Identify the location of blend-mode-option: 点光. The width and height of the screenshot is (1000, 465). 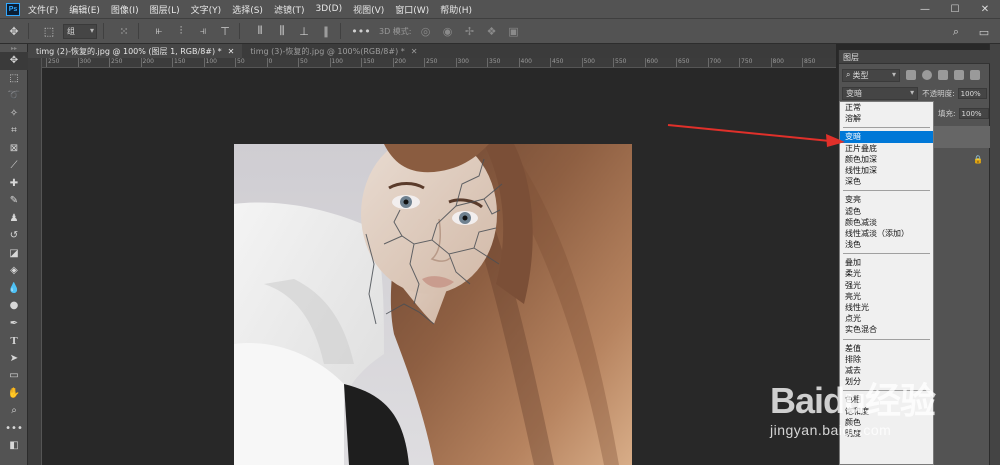
(886, 318).